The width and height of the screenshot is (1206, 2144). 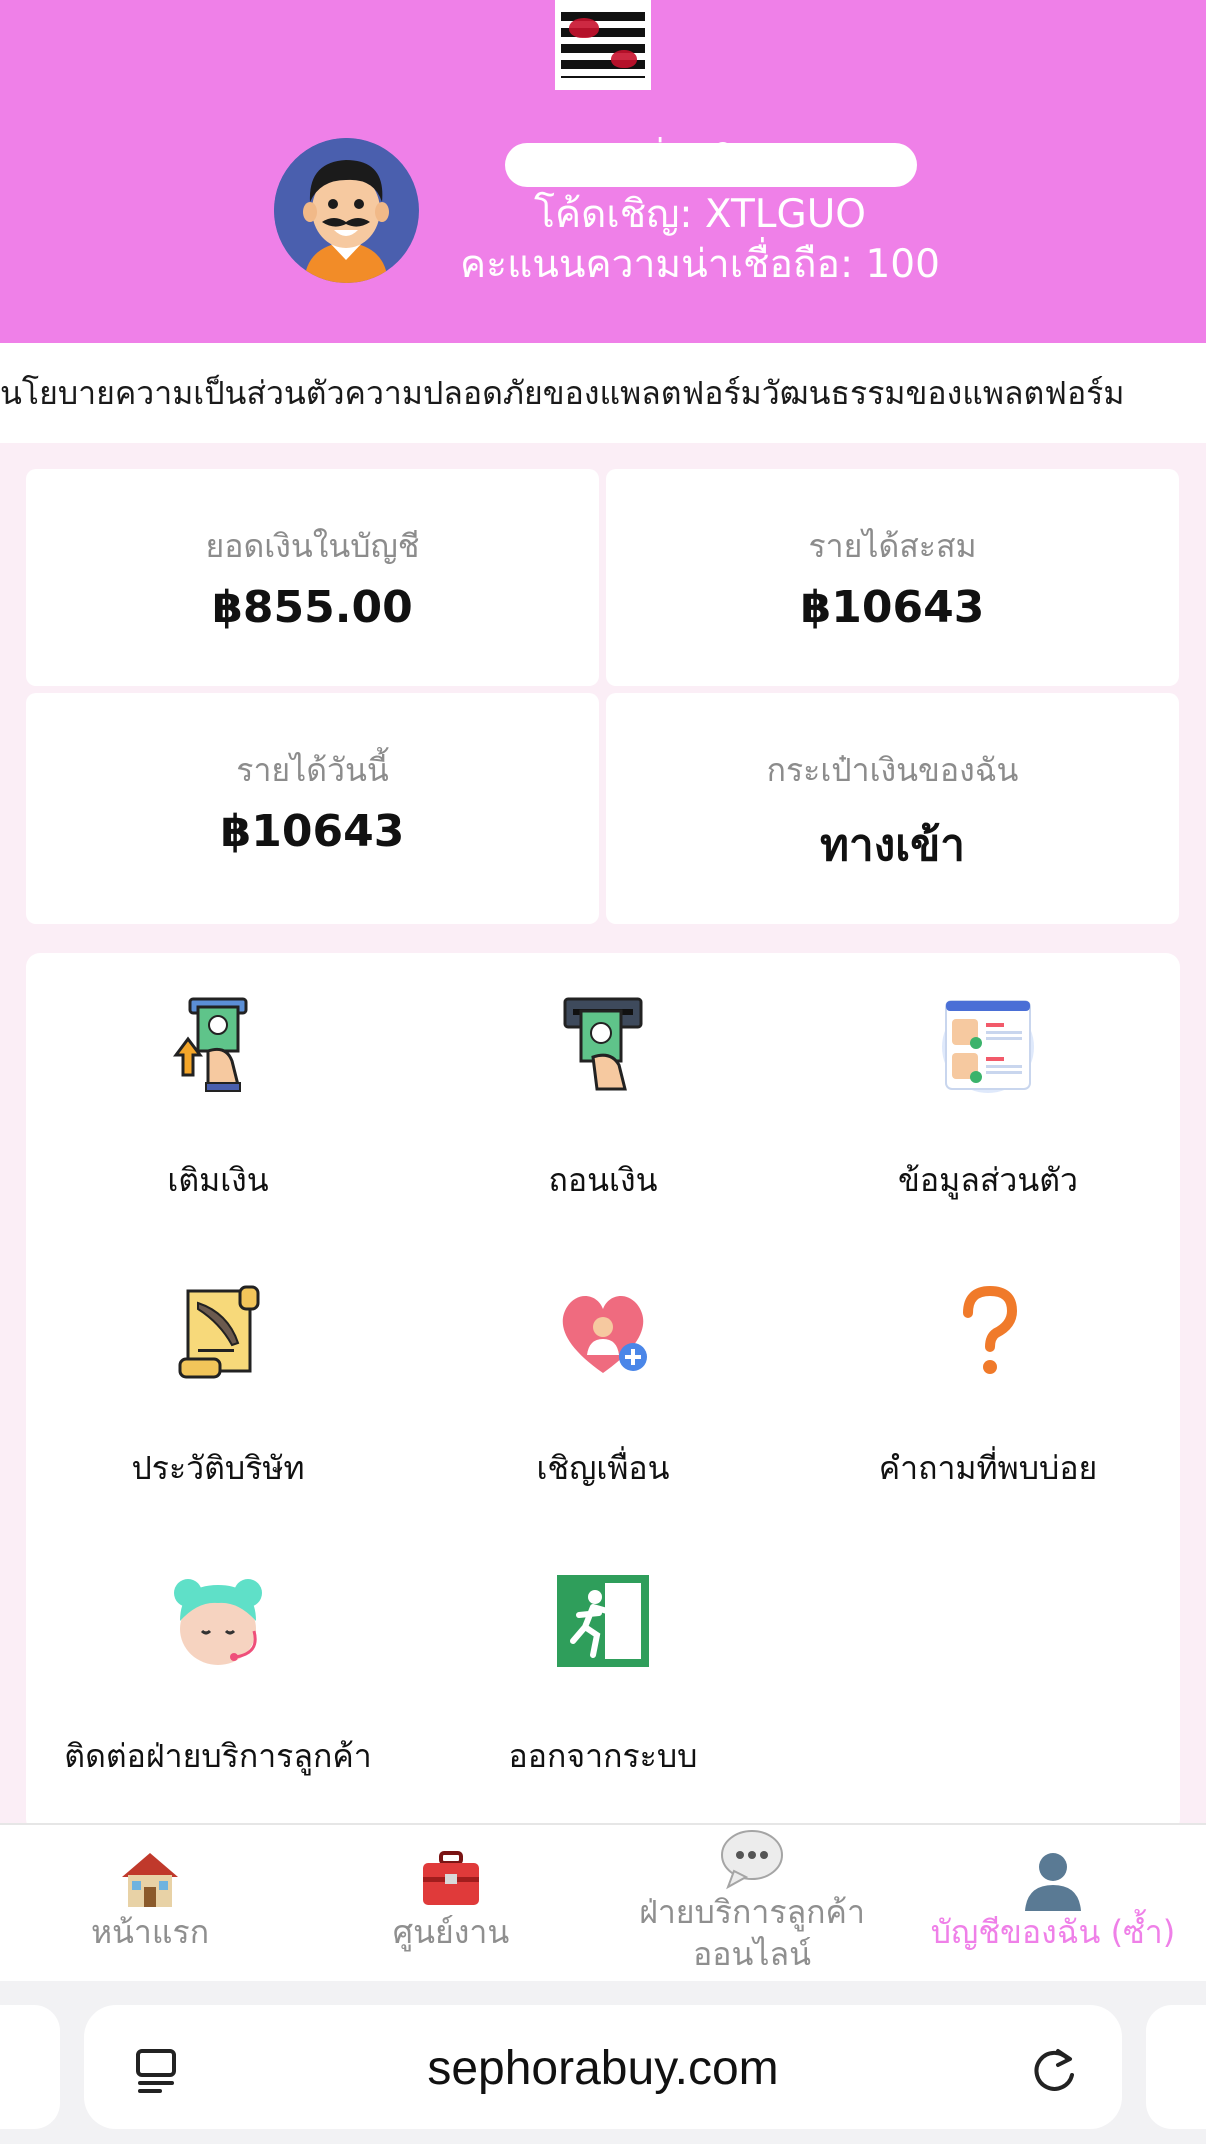 What do you see at coordinates (312, 770) in the screenshot?
I see `today-income-label: รายได้วันนี้` at bounding box center [312, 770].